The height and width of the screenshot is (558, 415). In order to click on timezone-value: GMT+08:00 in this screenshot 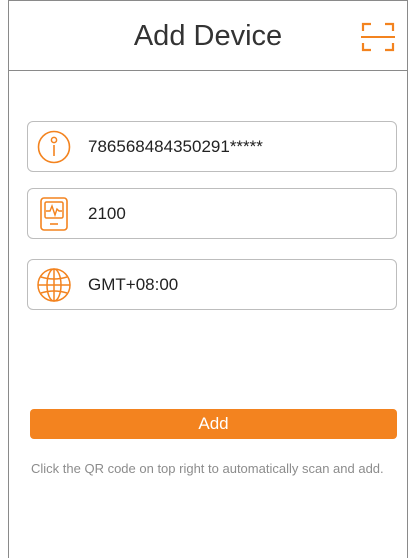, I will do `click(133, 284)`.